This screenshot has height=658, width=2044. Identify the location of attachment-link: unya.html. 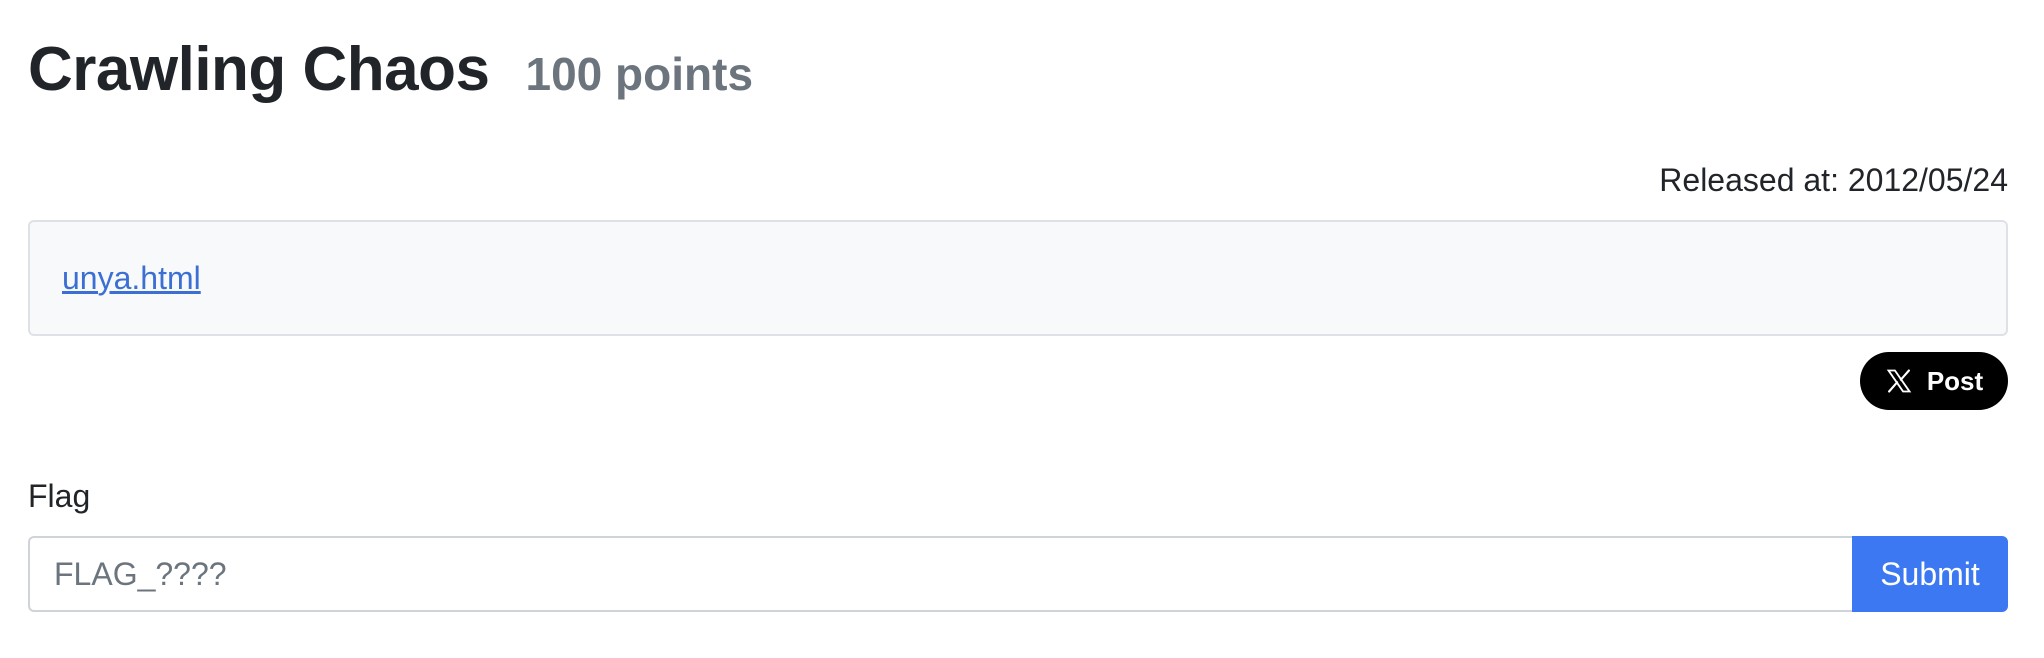
(131, 278).